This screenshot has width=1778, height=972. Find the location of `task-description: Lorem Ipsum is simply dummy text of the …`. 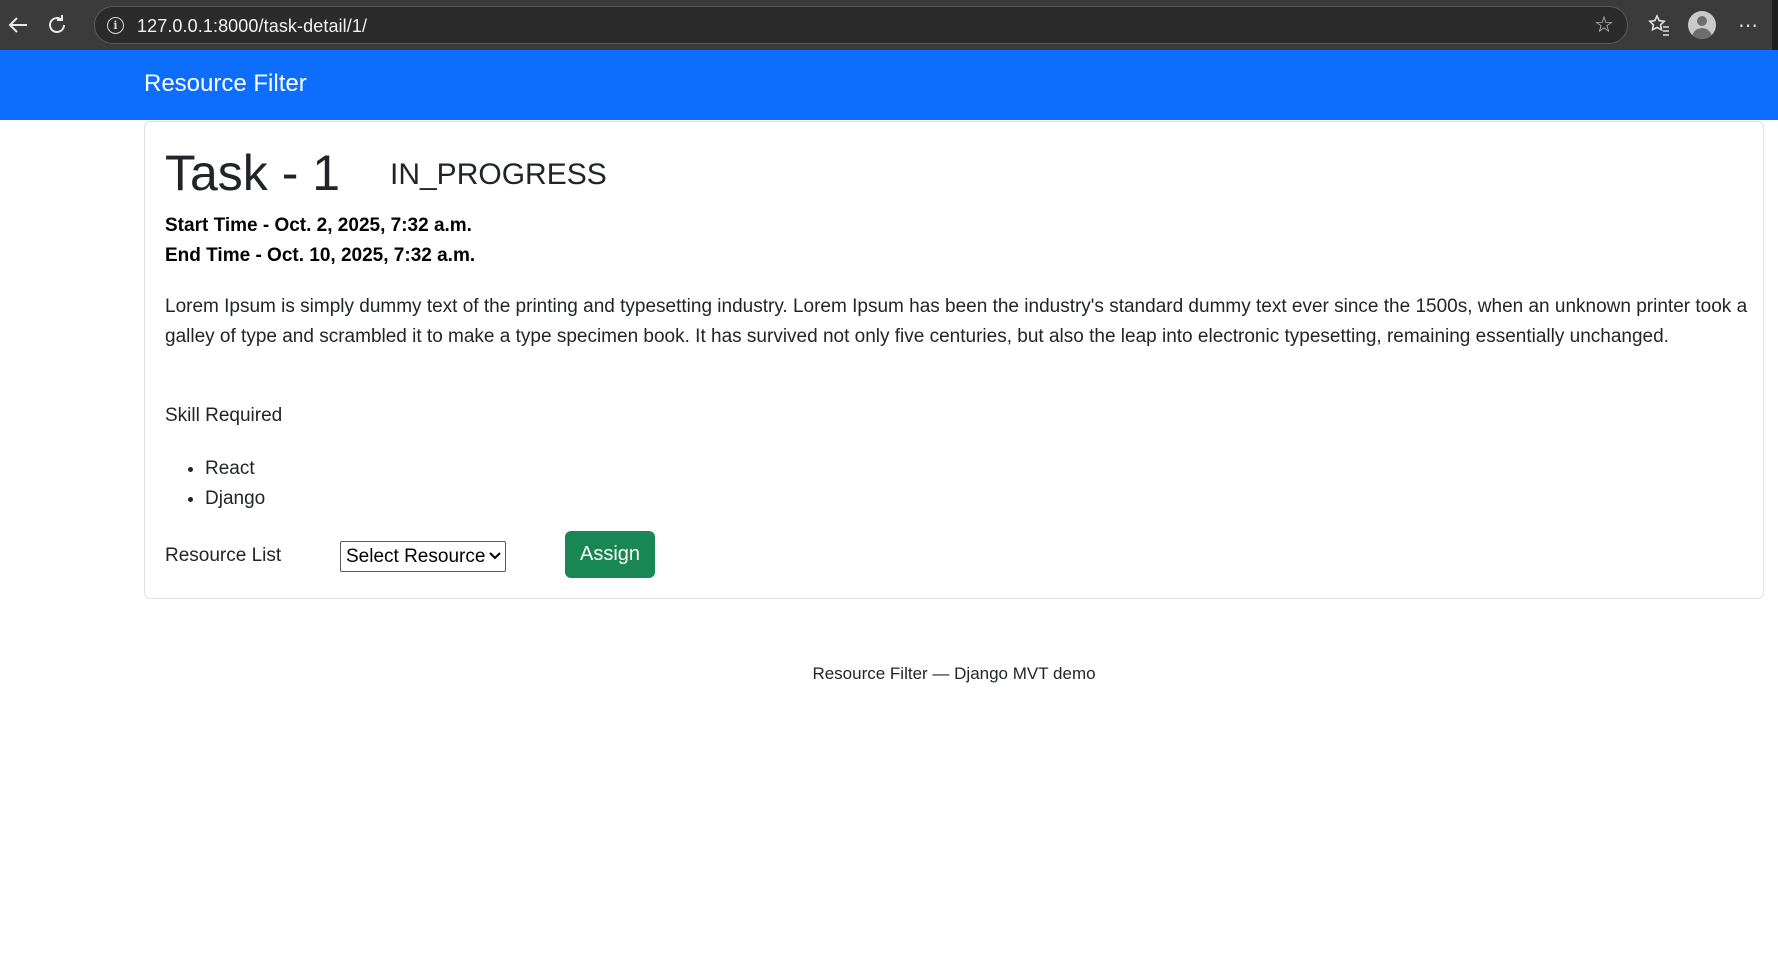

task-description: Lorem Ipsum is simply dummy text of the … is located at coordinates (956, 321).